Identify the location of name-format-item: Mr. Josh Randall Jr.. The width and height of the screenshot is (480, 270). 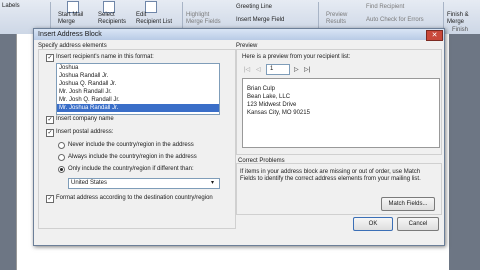
(138, 92).